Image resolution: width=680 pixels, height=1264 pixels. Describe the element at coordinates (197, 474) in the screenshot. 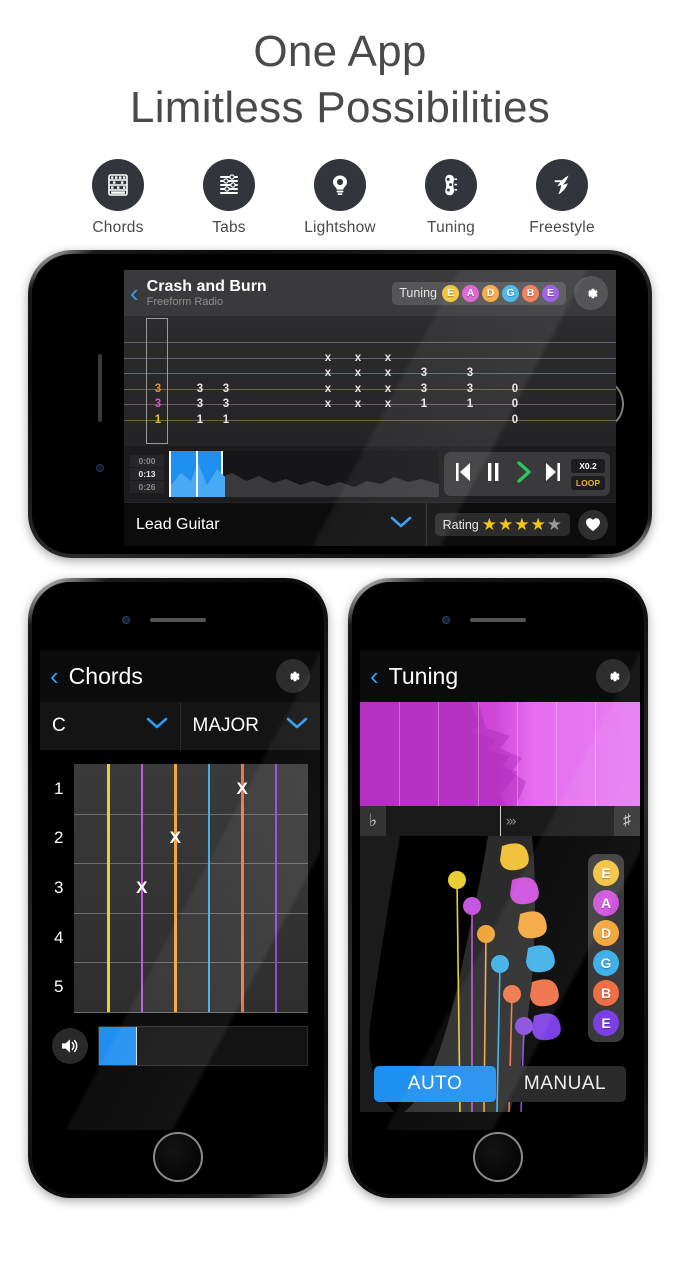

I see `loop-selection` at that location.